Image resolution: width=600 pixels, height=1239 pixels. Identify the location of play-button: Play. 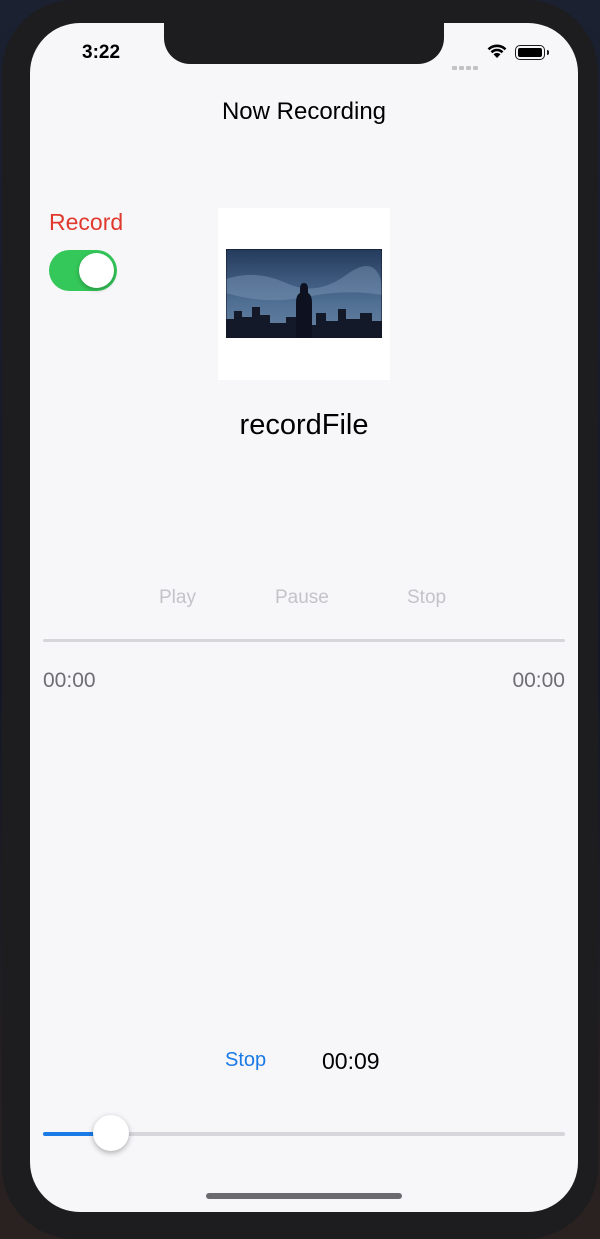
(177, 598).